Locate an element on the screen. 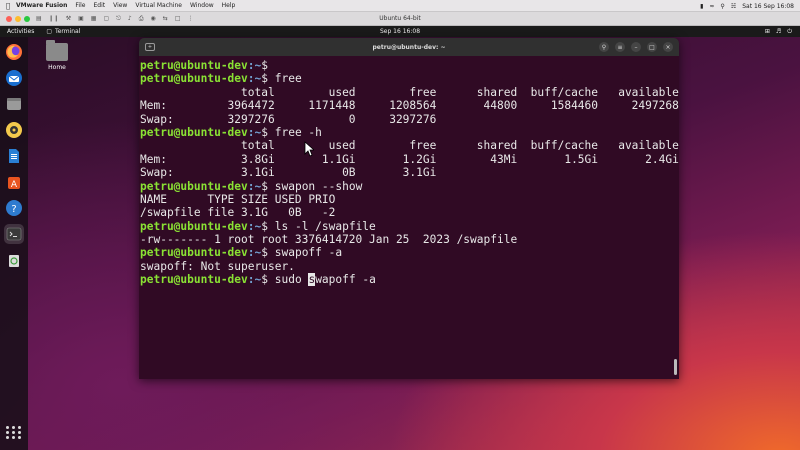 The image size is (800, 450). dock-files is located at coordinates (14, 104).